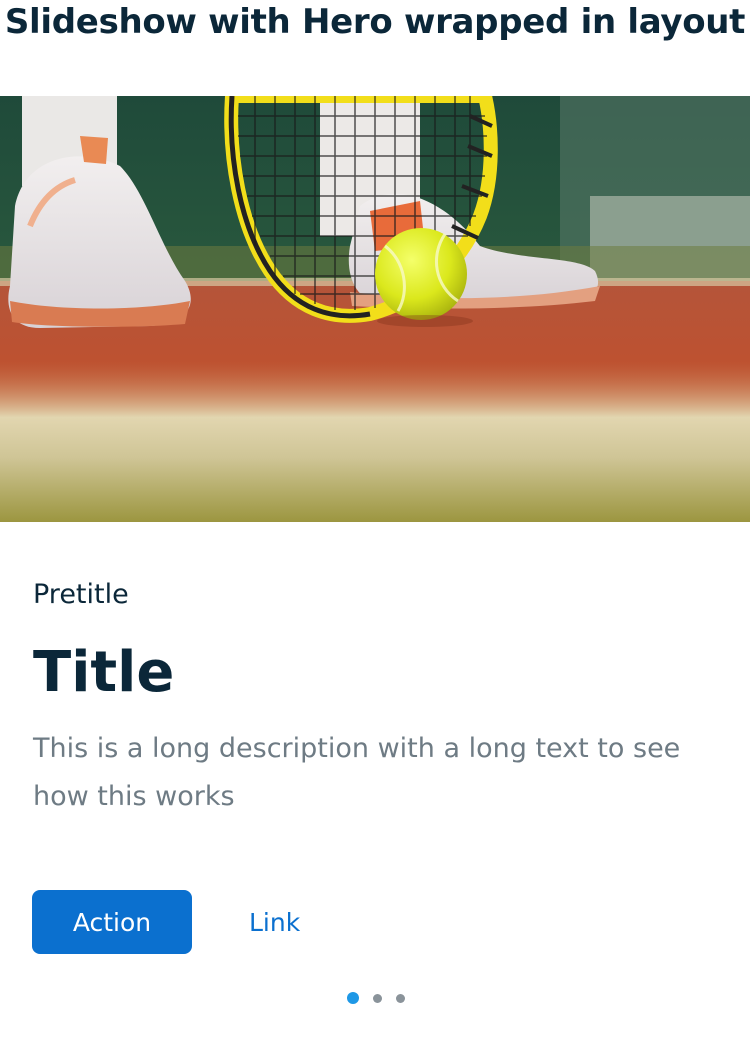  What do you see at coordinates (112, 922) in the screenshot?
I see `action-button: Action` at bounding box center [112, 922].